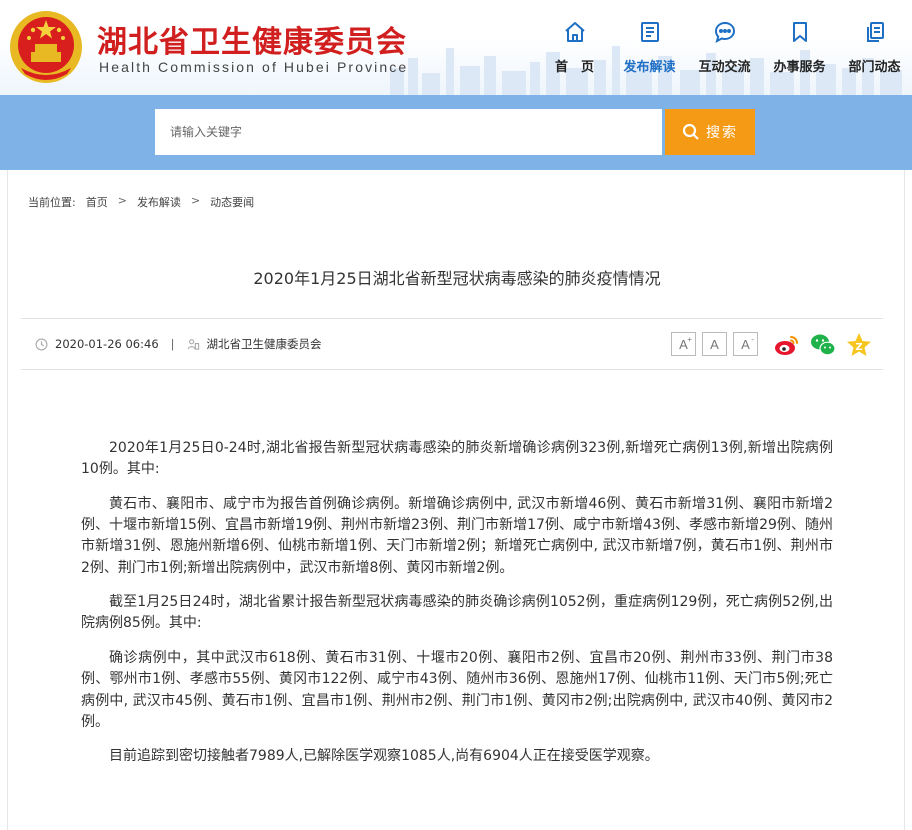 This screenshot has width=912, height=830. What do you see at coordinates (799, 32) in the screenshot?
I see `bookmark-icon` at bounding box center [799, 32].